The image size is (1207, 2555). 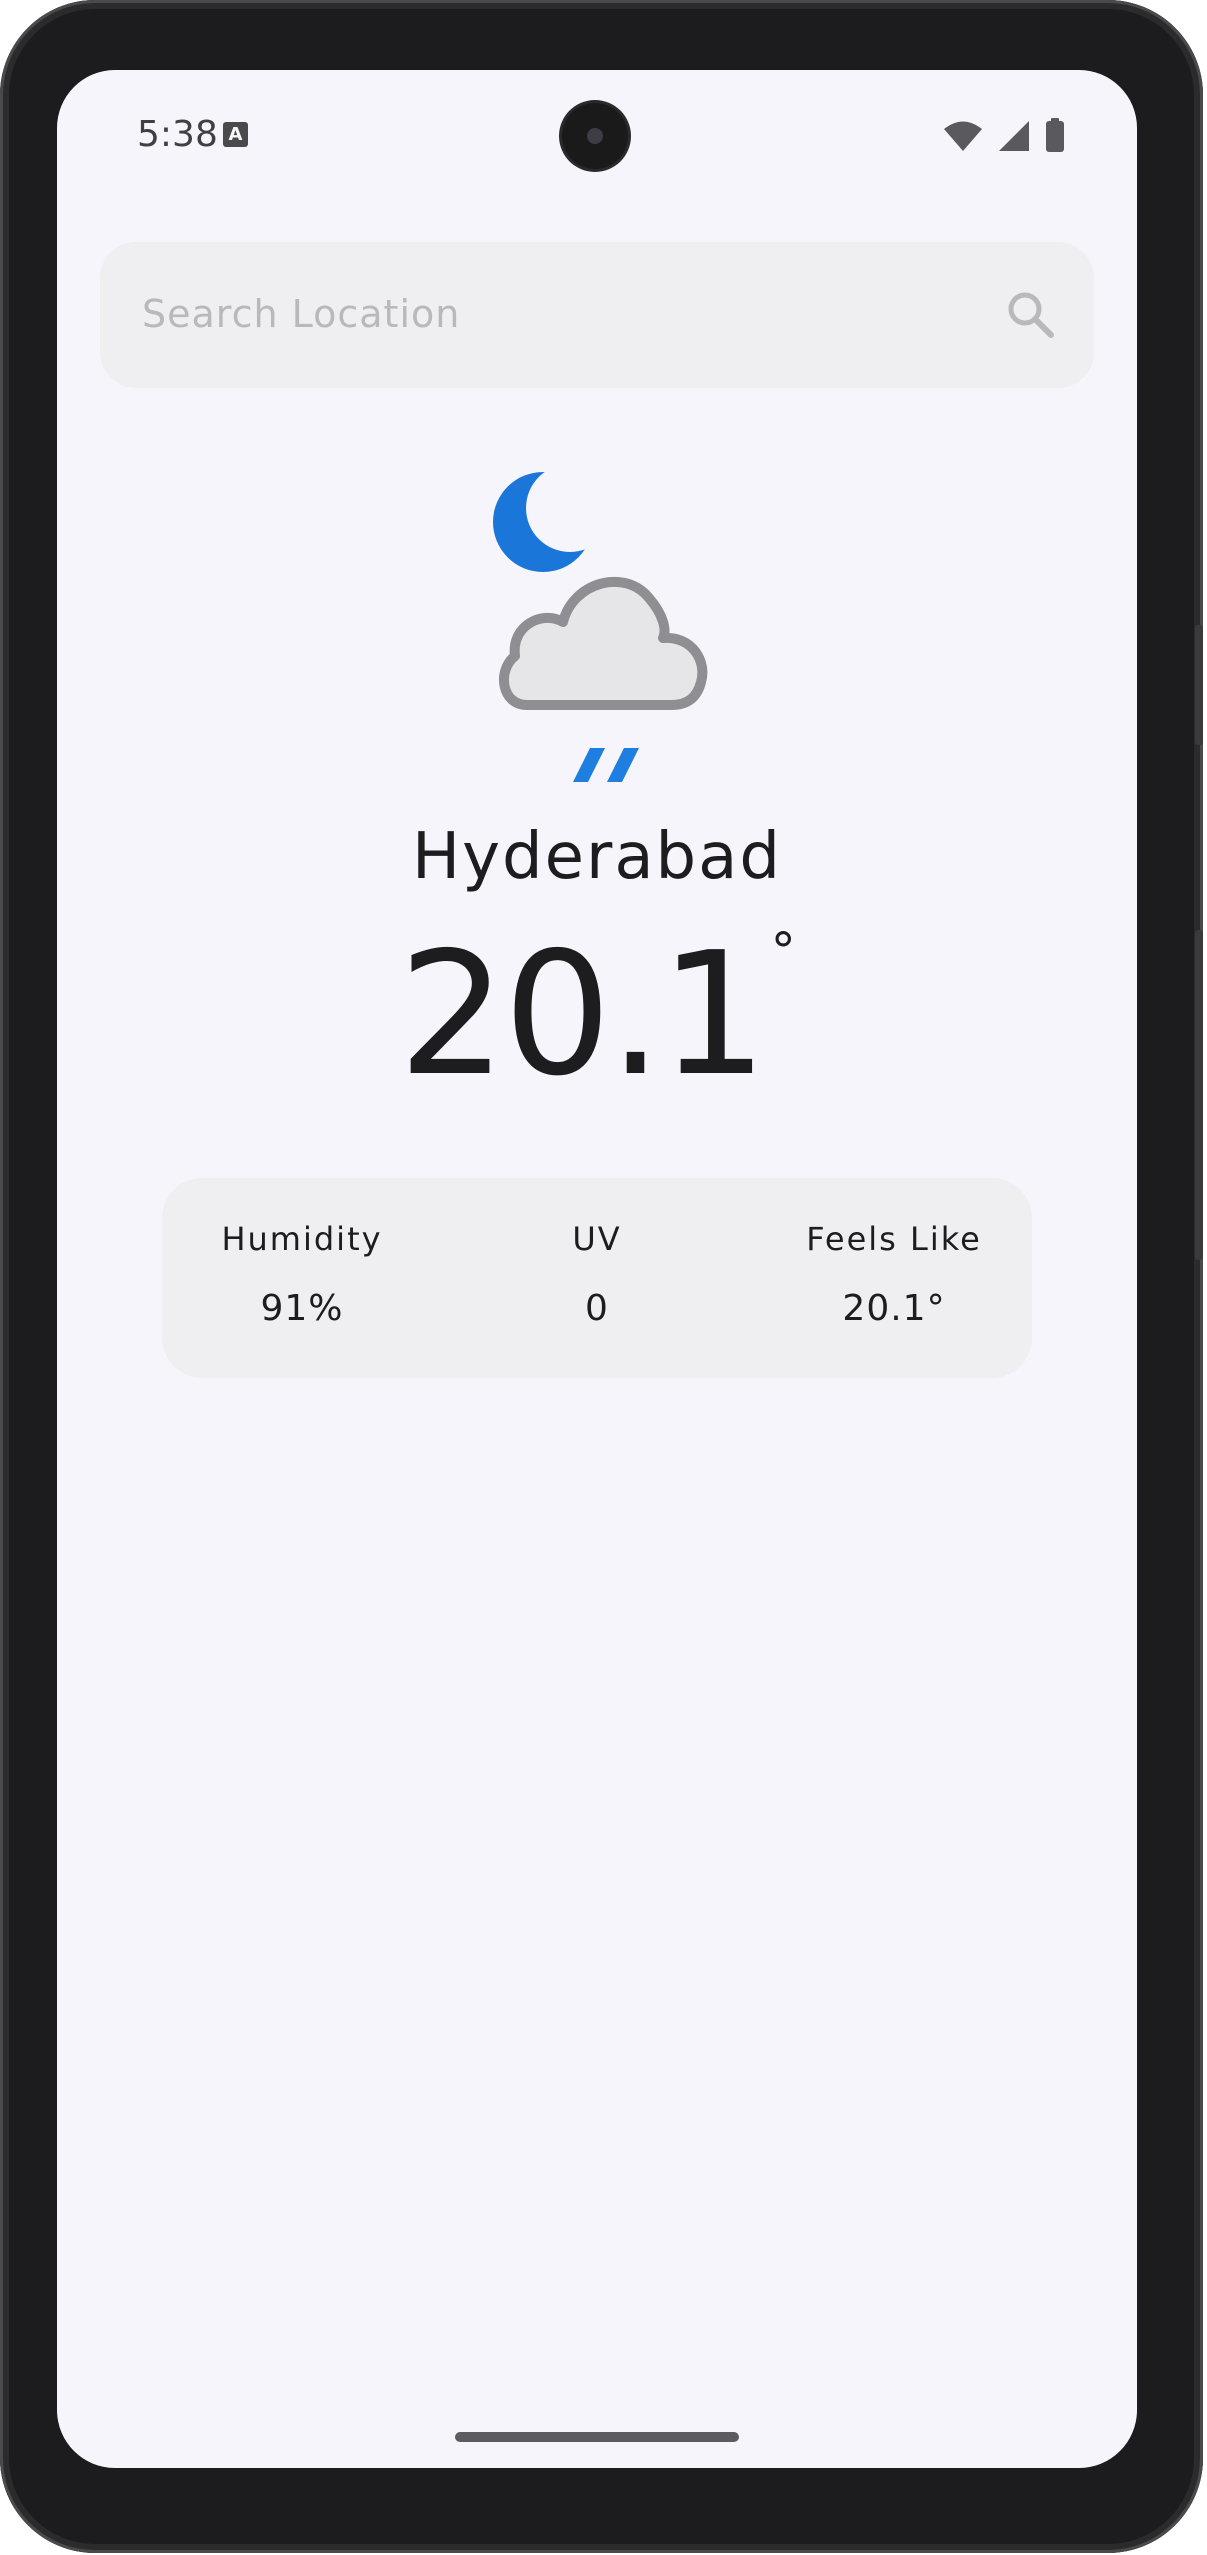 What do you see at coordinates (597, 1308) in the screenshot?
I see `stat-value: 0` at bounding box center [597, 1308].